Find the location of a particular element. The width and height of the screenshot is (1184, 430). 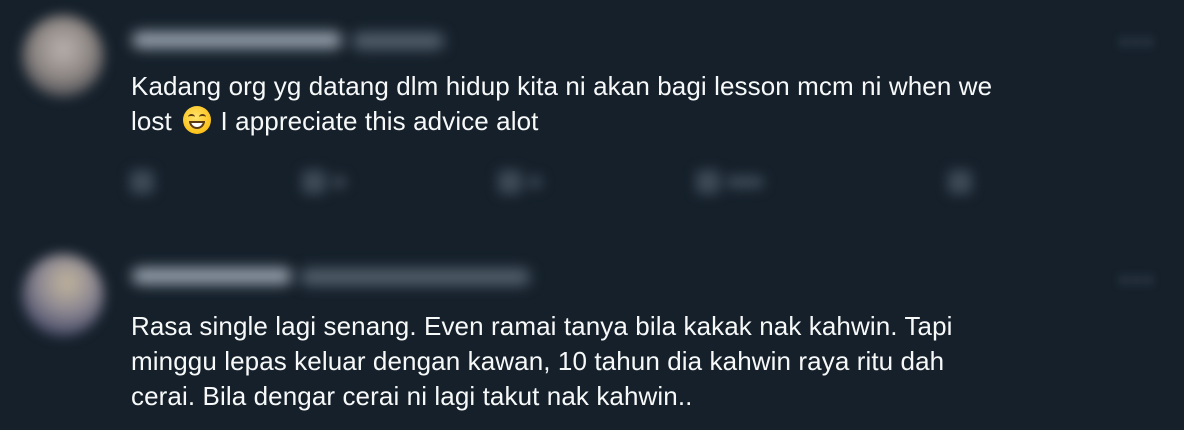

tweet-actions is located at coordinates (570, 186).